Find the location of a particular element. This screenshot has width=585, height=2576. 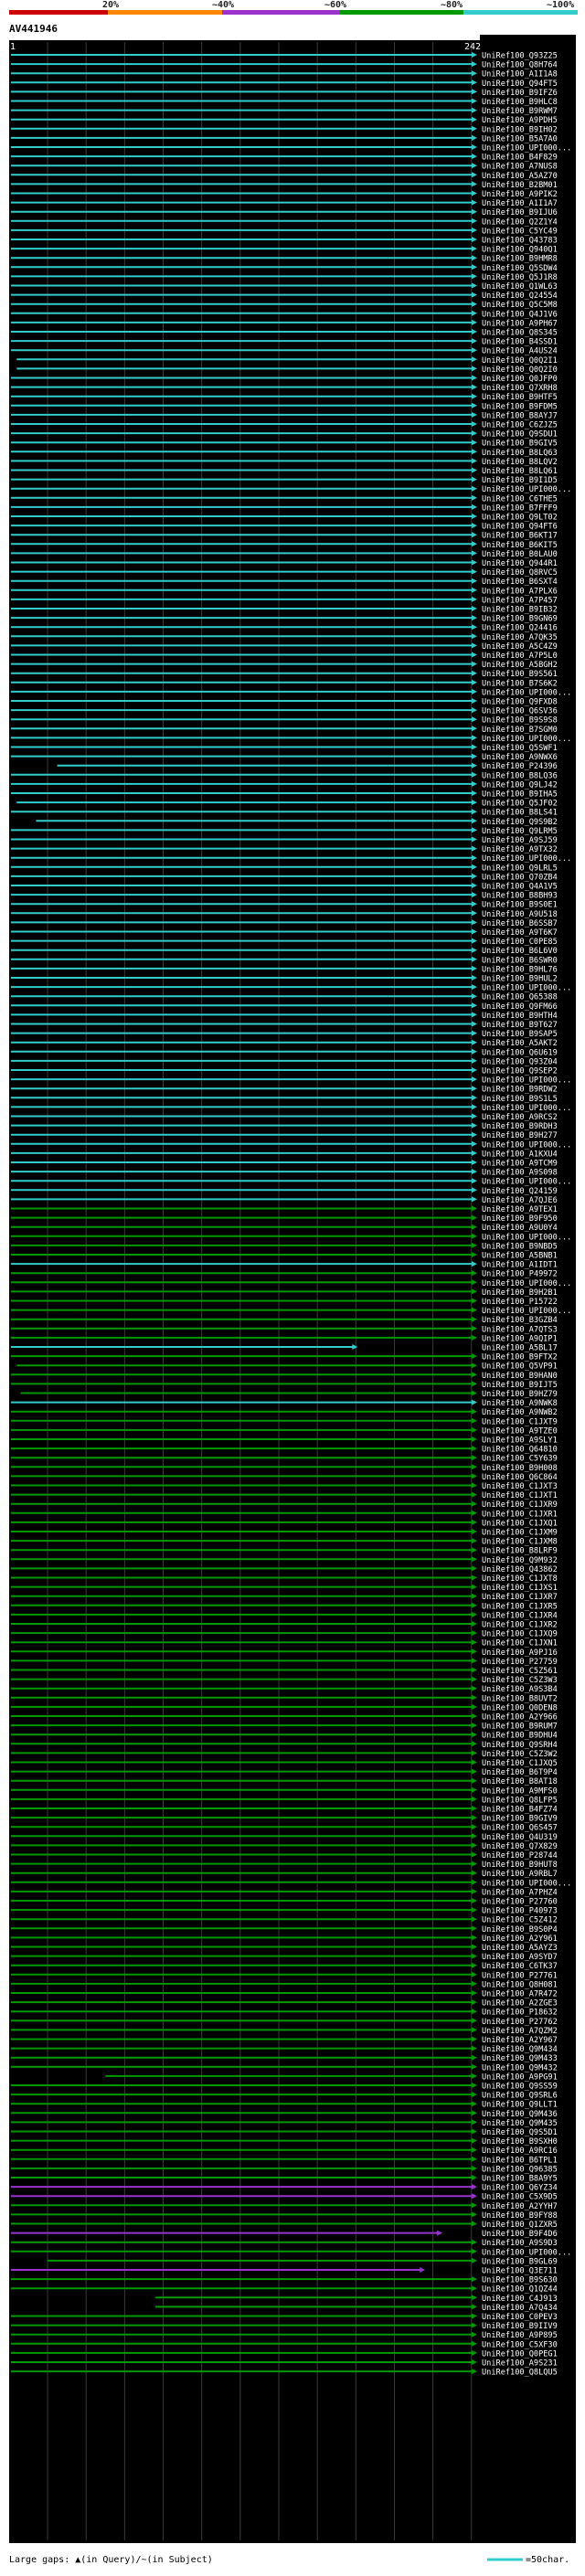

hit-label: UniRef100_A9U0Y4 is located at coordinates (520, 1228).